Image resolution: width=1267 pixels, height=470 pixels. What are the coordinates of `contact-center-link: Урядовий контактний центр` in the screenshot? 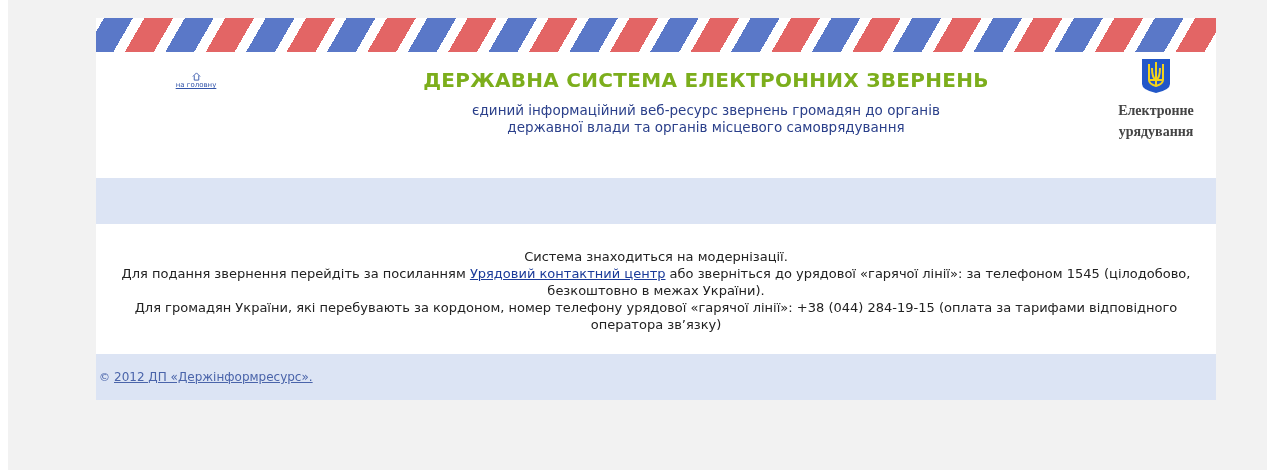 It's located at (567, 273).